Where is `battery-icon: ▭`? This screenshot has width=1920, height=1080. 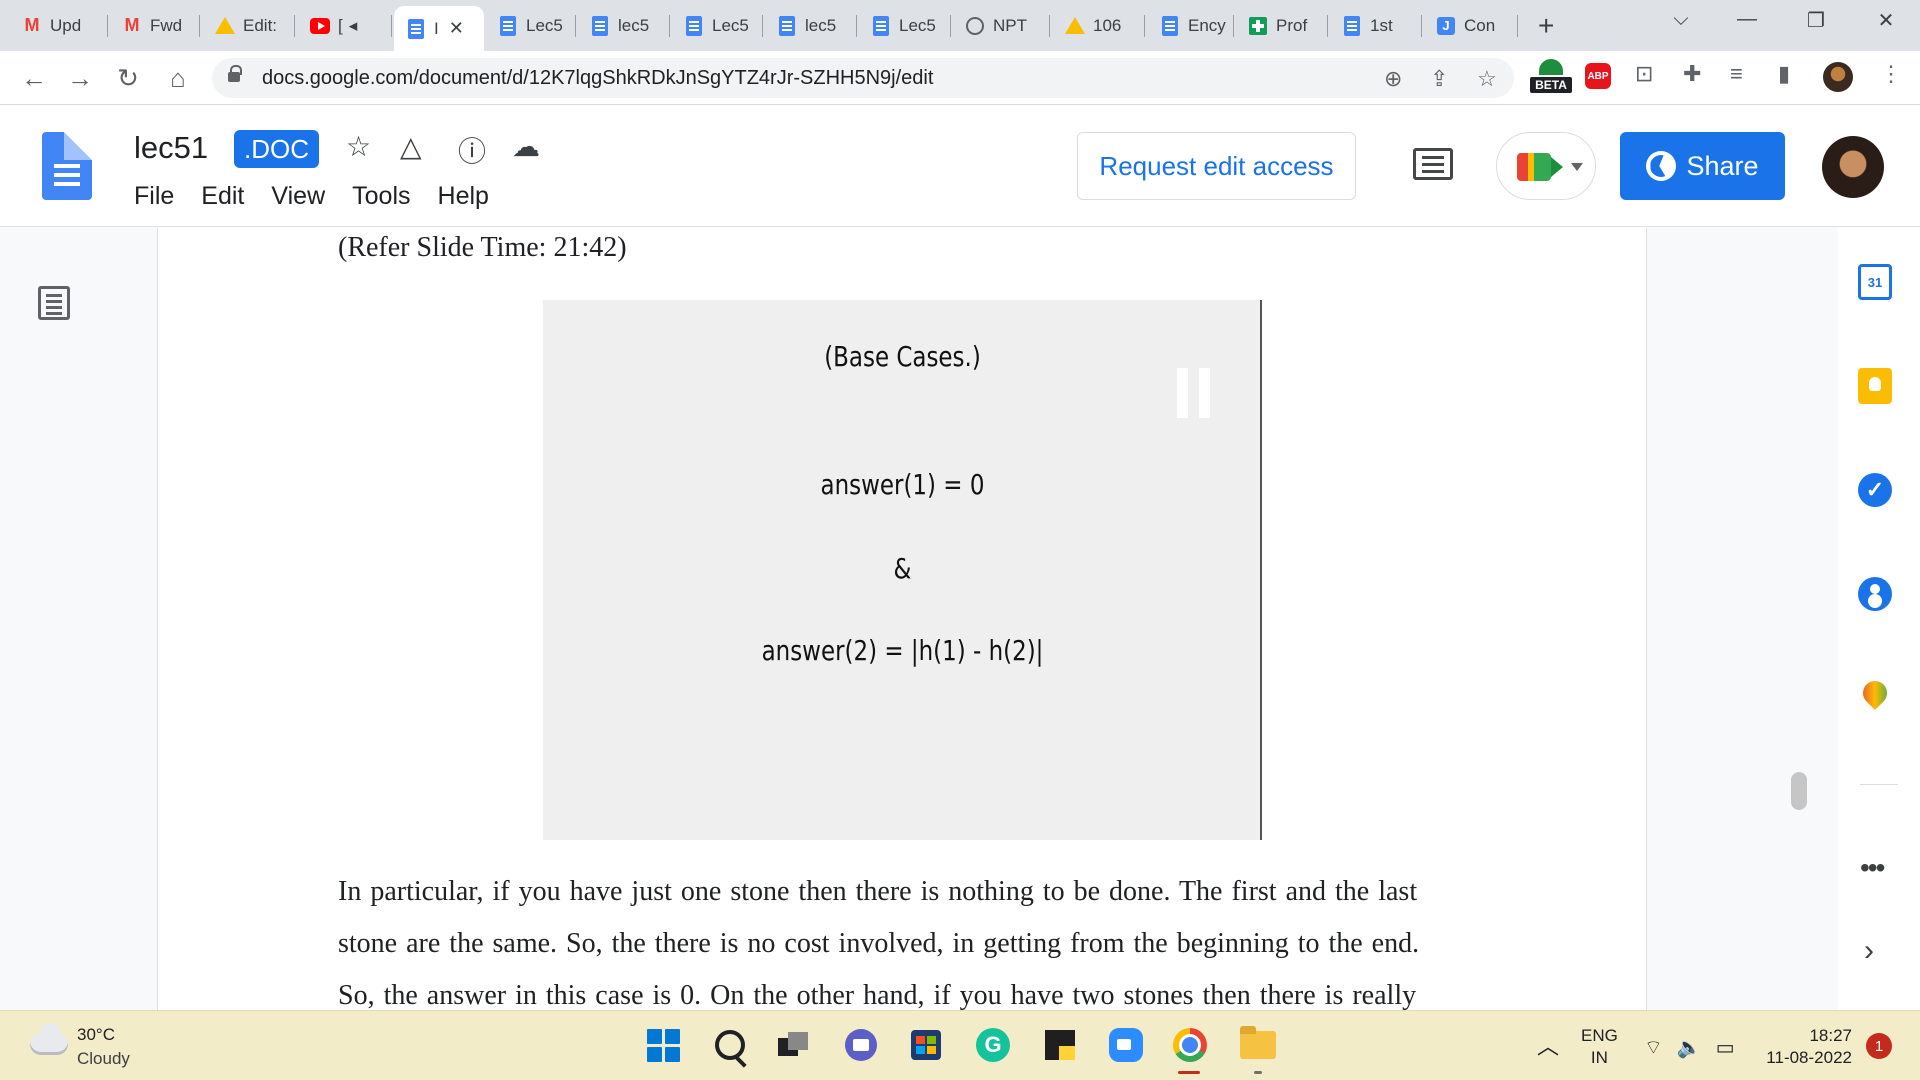
battery-icon: ▭ is located at coordinates (1725, 1047).